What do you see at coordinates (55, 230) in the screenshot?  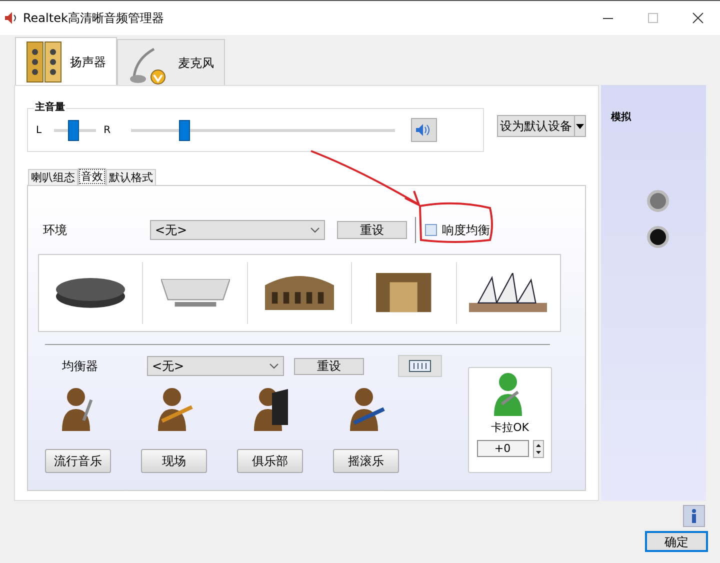 I see `environment-label: 环境` at bounding box center [55, 230].